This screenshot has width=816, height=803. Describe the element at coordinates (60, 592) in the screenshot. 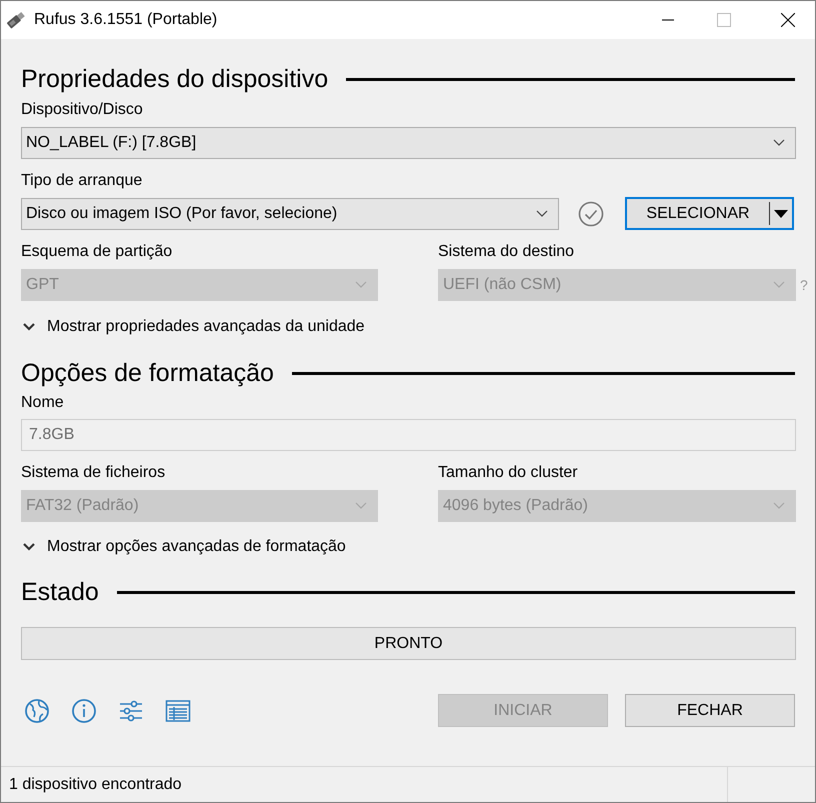

I see `section-heading: Estado` at that location.